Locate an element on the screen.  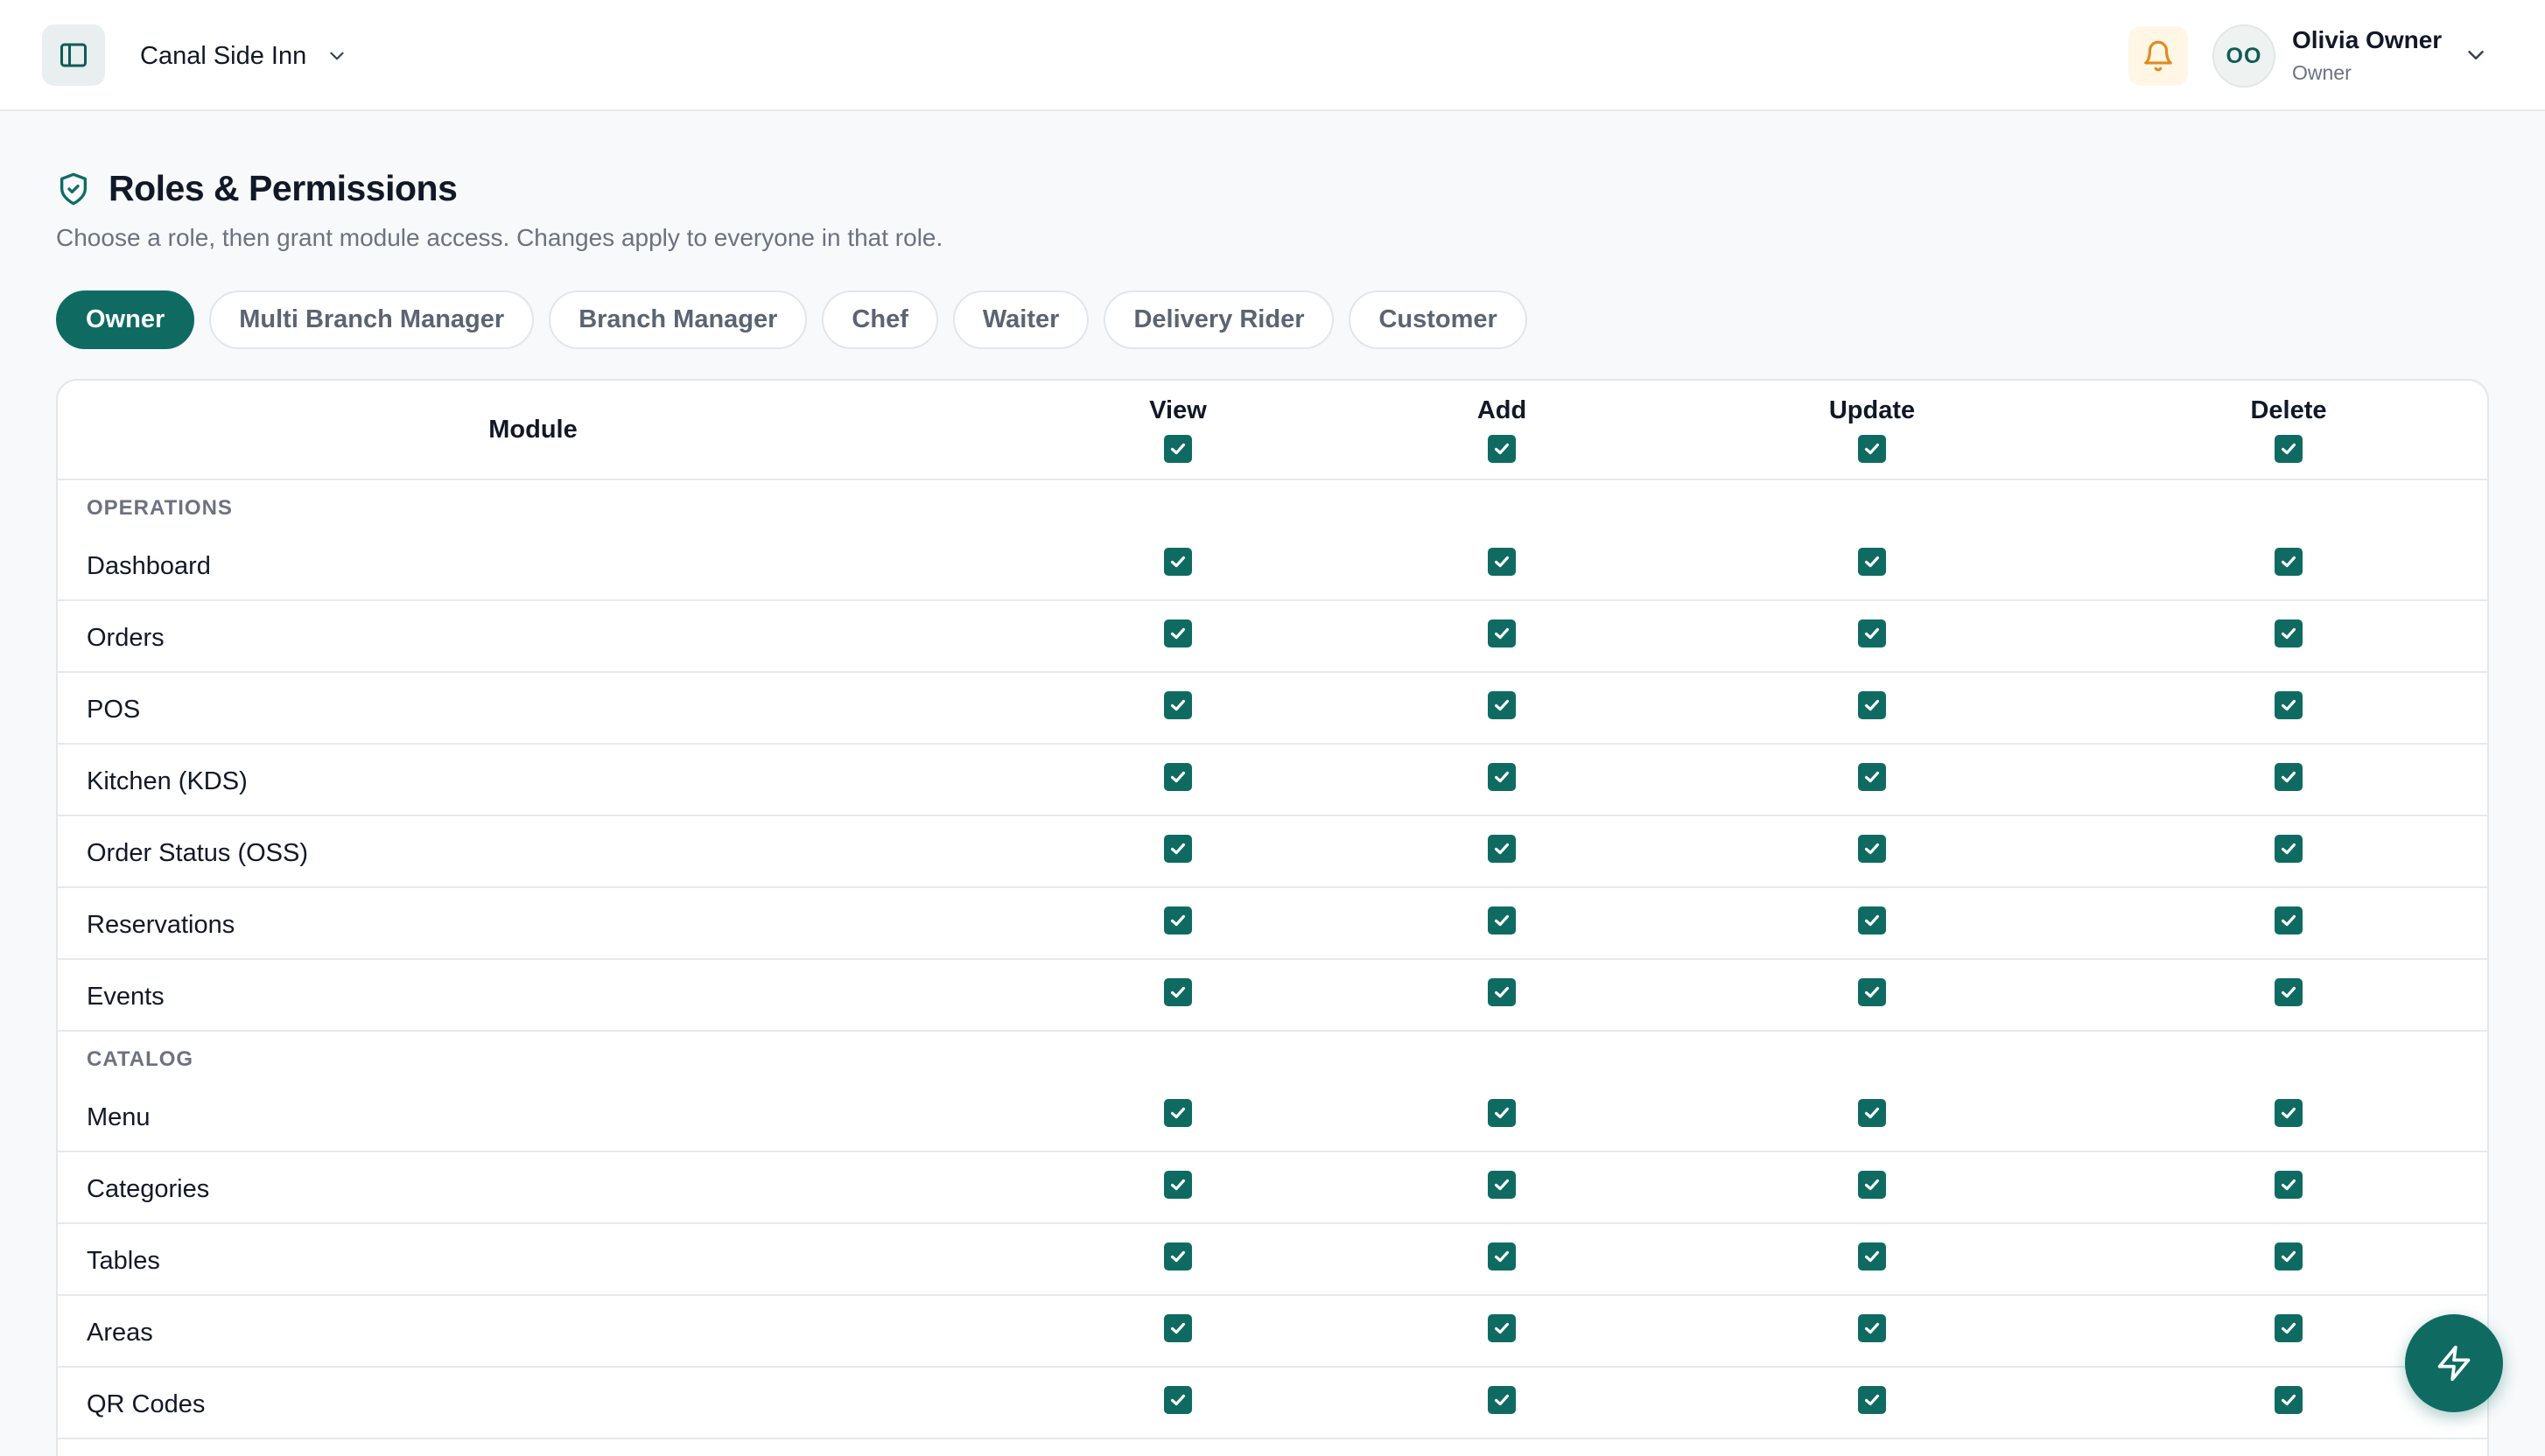
shield-check-icon is located at coordinates (74, 188).